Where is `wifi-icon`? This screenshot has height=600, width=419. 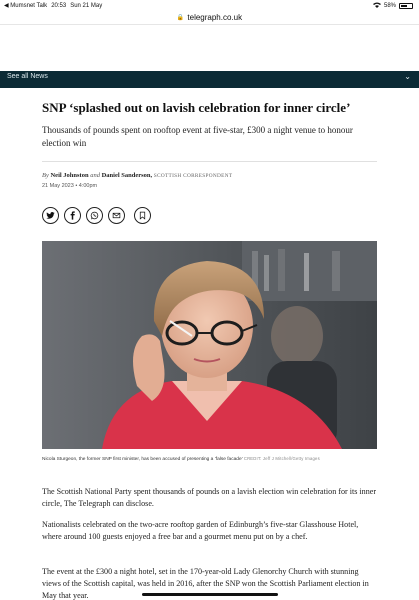
wifi-icon is located at coordinates (376, 6).